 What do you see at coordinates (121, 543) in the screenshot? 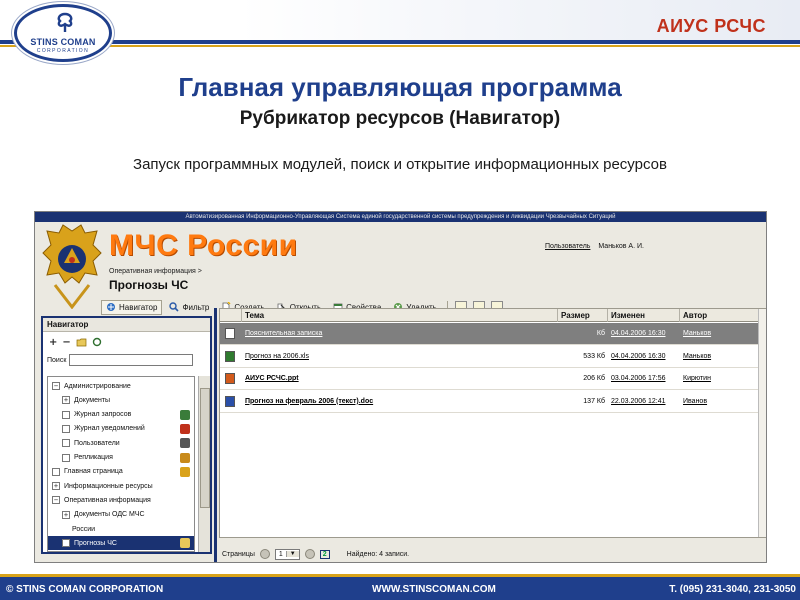
I see `tree-item: Прогнозы ЧС` at bounding box center [121, 543].